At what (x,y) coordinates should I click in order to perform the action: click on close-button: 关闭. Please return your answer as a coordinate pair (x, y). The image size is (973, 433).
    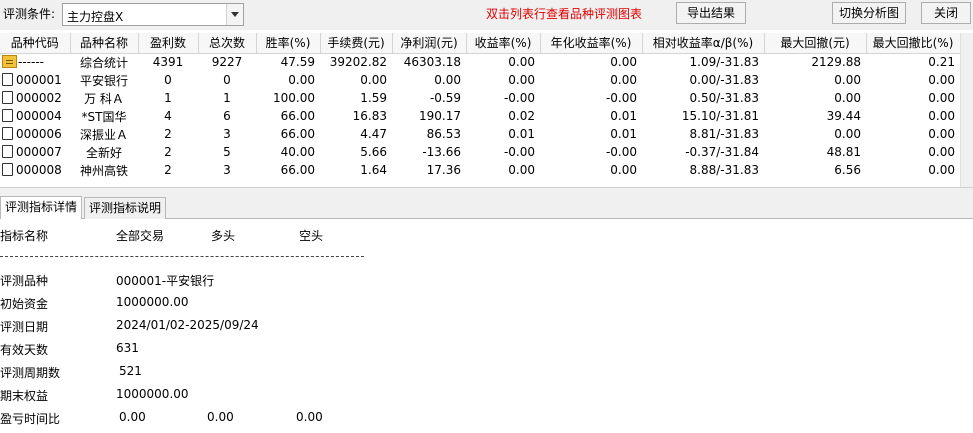
    Looking at the image, I should click on (946, 13).